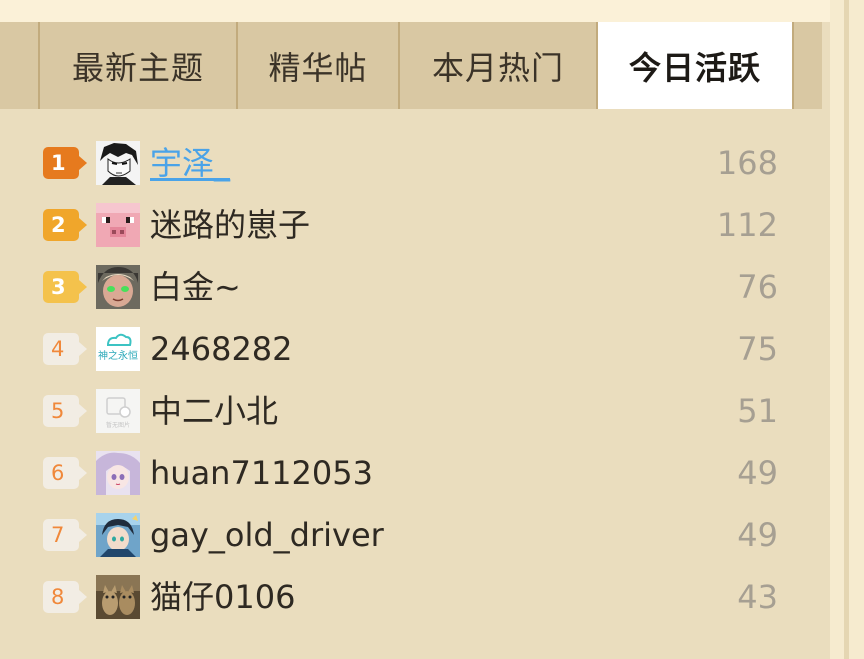  Describe the element at coordinates (118, 535) in the screenshot. I see `anime-boy-avatar` at that location.